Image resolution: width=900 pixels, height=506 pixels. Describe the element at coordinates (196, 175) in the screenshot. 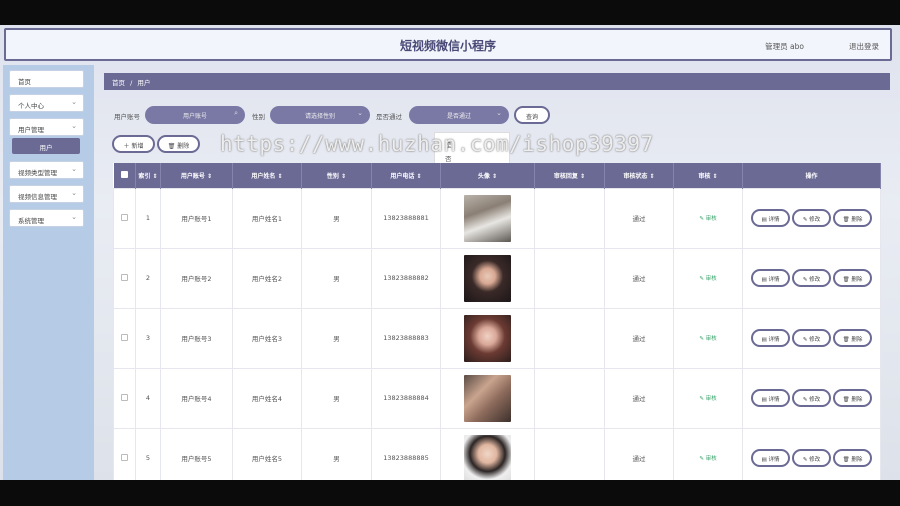

I see `col-account: 用户账号 ⇕` at that location.